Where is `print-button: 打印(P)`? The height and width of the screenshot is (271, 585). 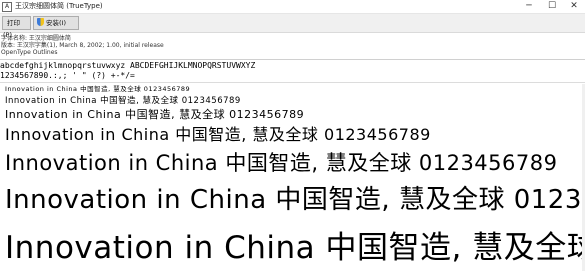
print-button: 打印(P) is located at coordinates (16, 27).